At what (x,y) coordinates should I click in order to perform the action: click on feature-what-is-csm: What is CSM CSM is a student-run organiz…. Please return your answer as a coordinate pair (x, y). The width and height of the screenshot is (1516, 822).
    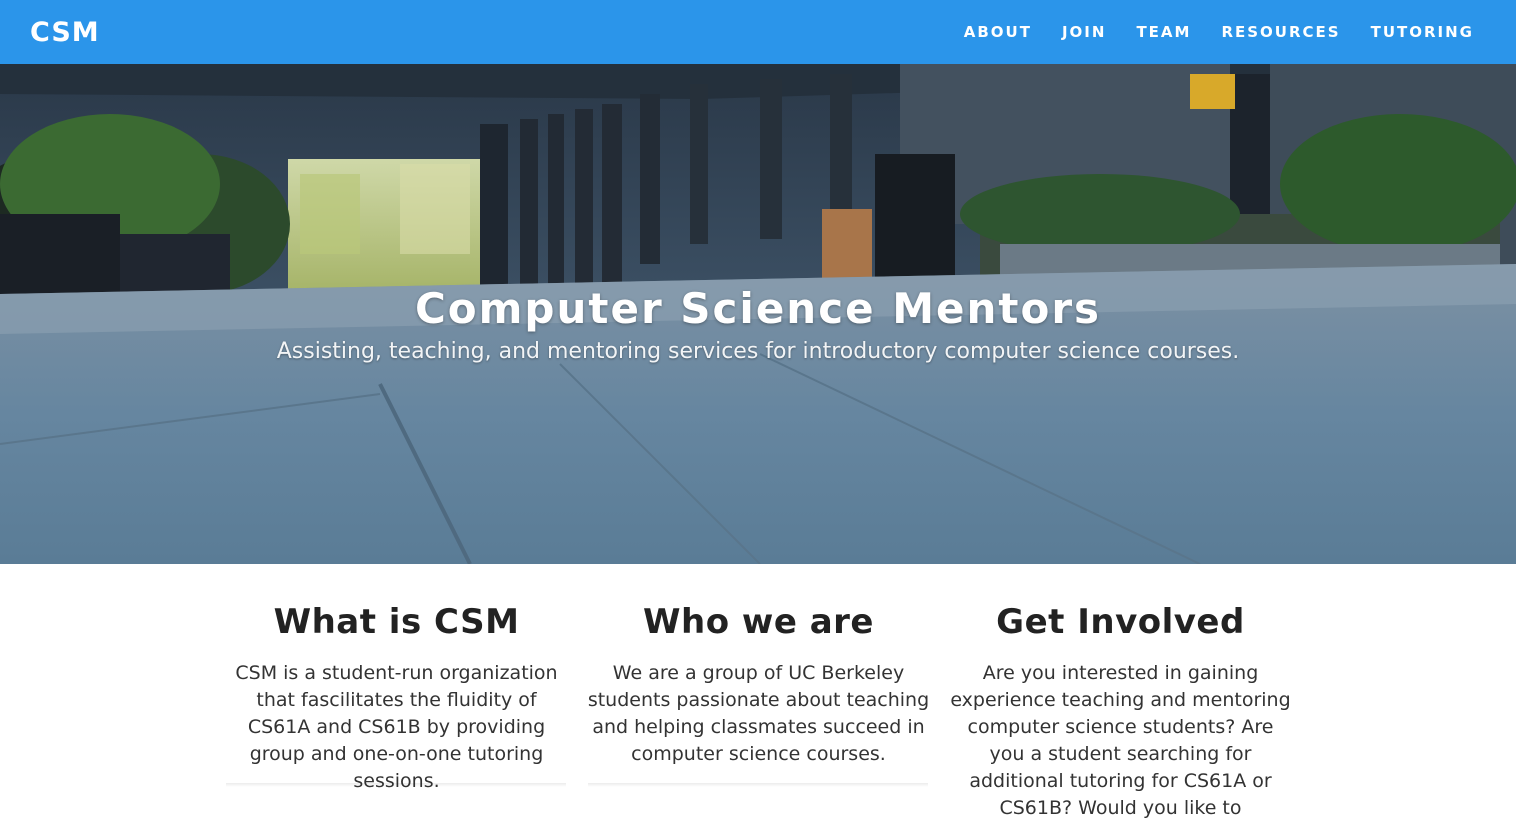
    Looking at the image, I should click on (396, 698).